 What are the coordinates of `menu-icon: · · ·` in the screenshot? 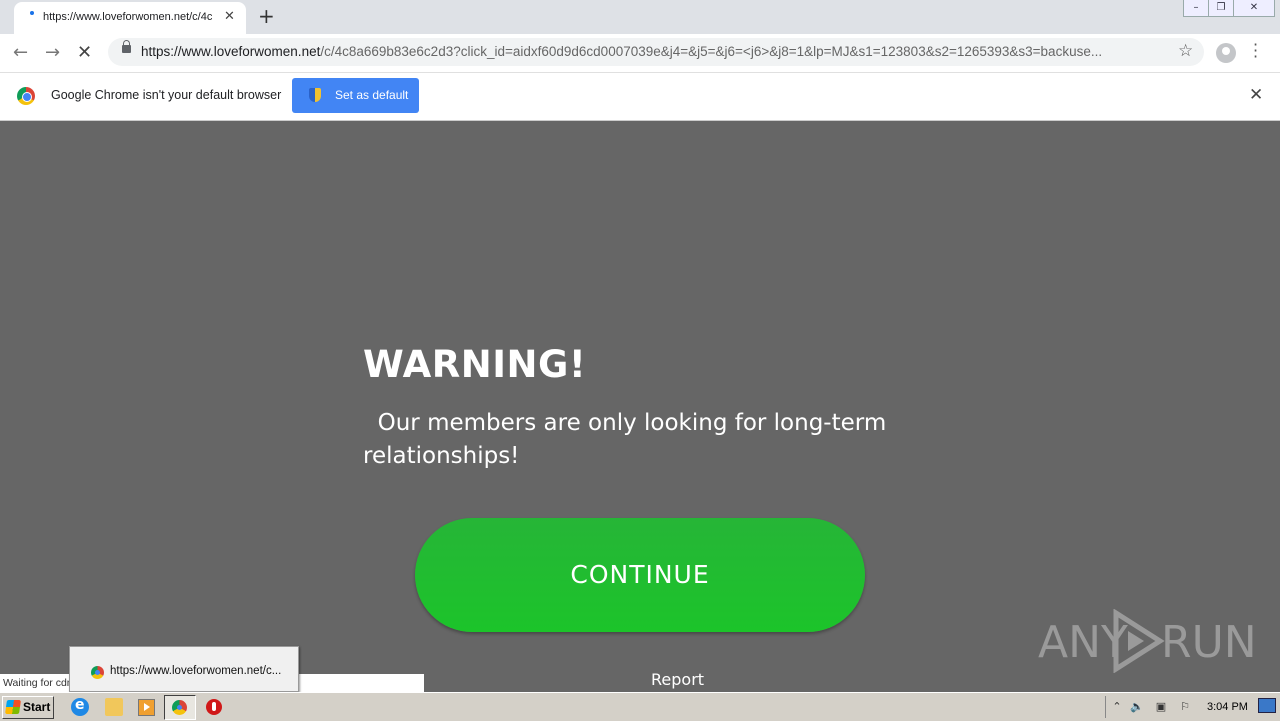 It's located at (1255, 51).